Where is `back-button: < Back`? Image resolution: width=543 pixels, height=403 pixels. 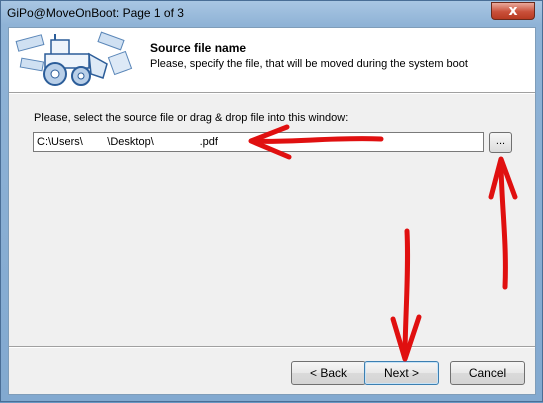
back-button: < Back is located at coordinates (328, 373).